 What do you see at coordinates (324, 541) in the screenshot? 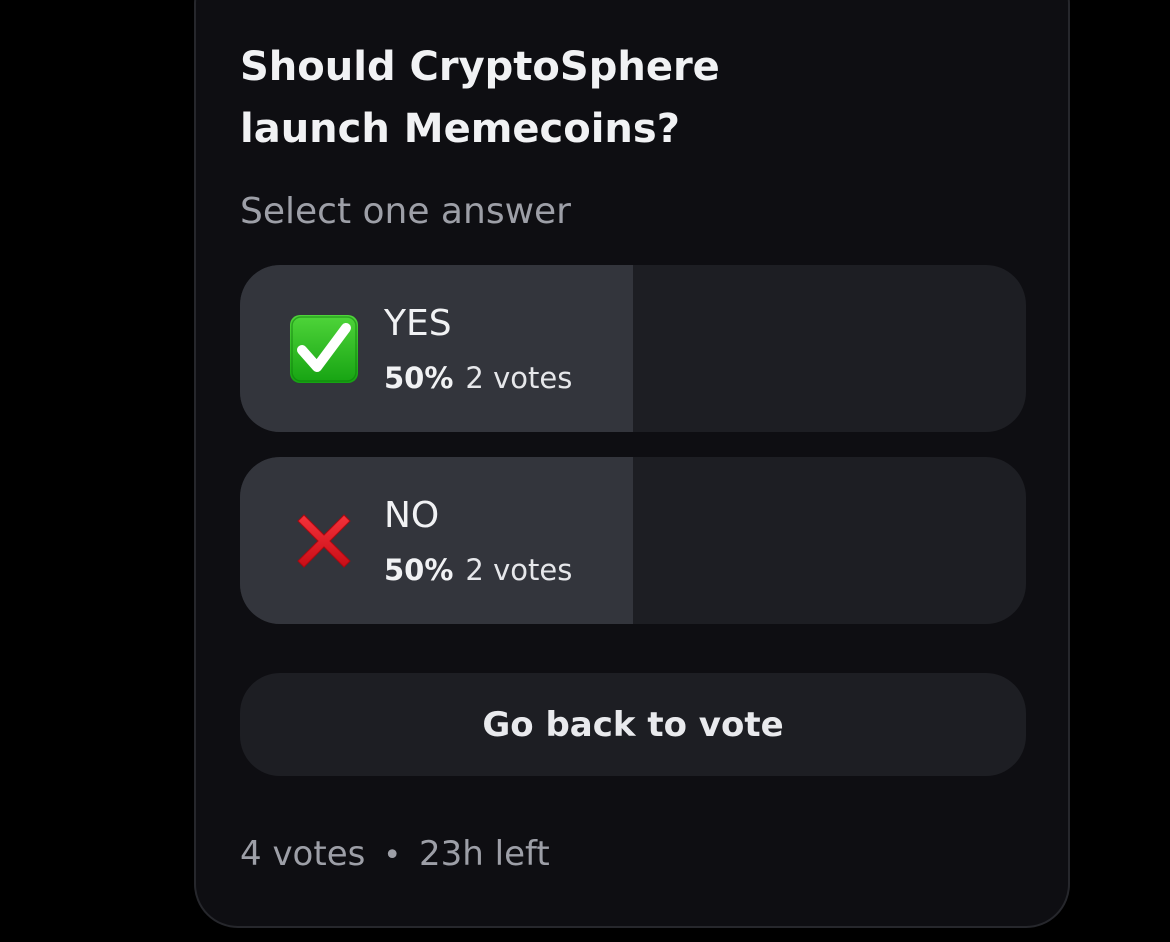
I see `cross-mark-icon` at bounding box center [324, 541].